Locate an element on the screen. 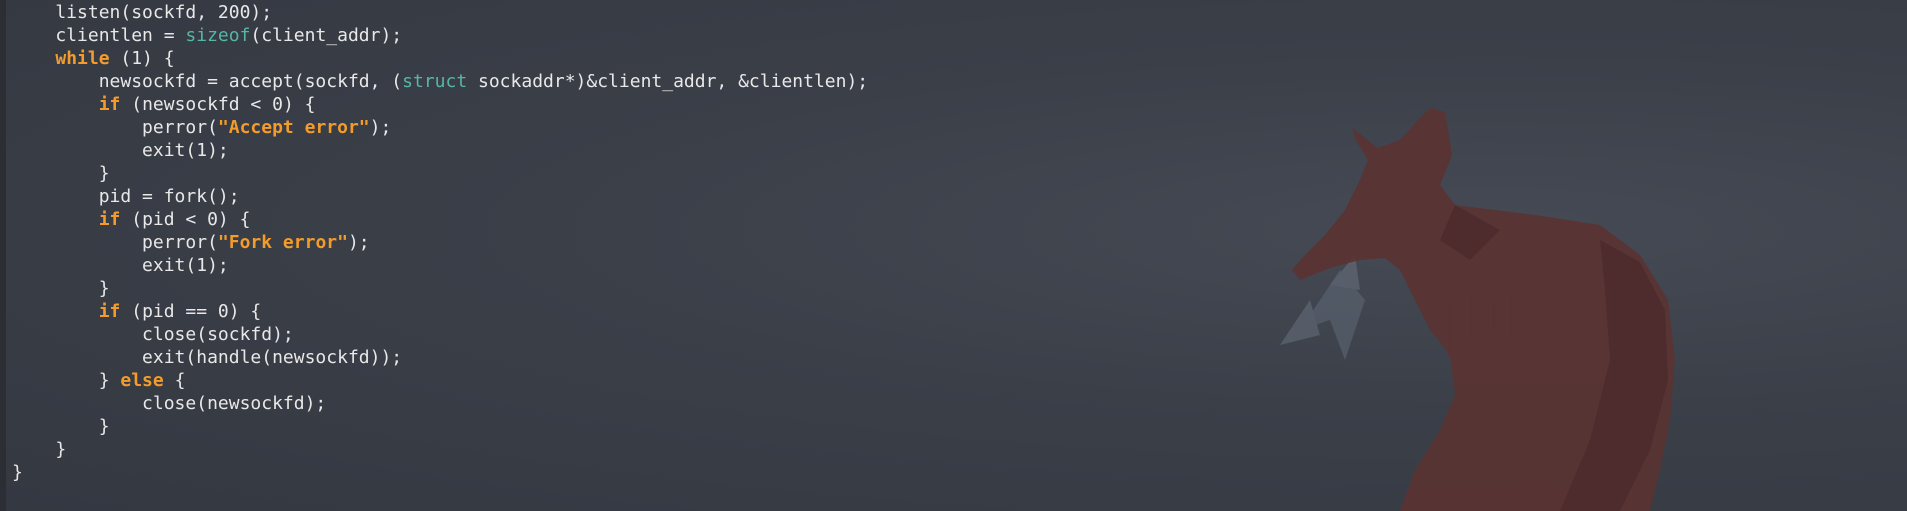 Image resolution: width=1907 pixels, height=511 pixels. code-token-str: "Fork error" is located at coordinates (282, 242).